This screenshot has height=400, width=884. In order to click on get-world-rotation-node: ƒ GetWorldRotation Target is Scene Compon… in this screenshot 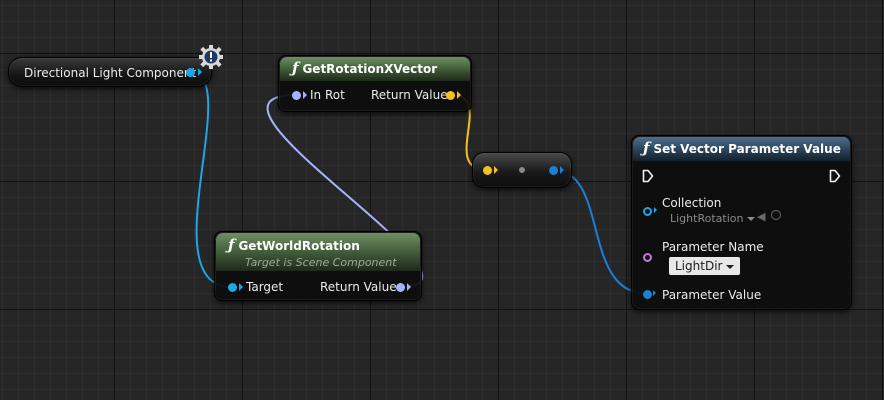, I will do `click(318, 266)`.